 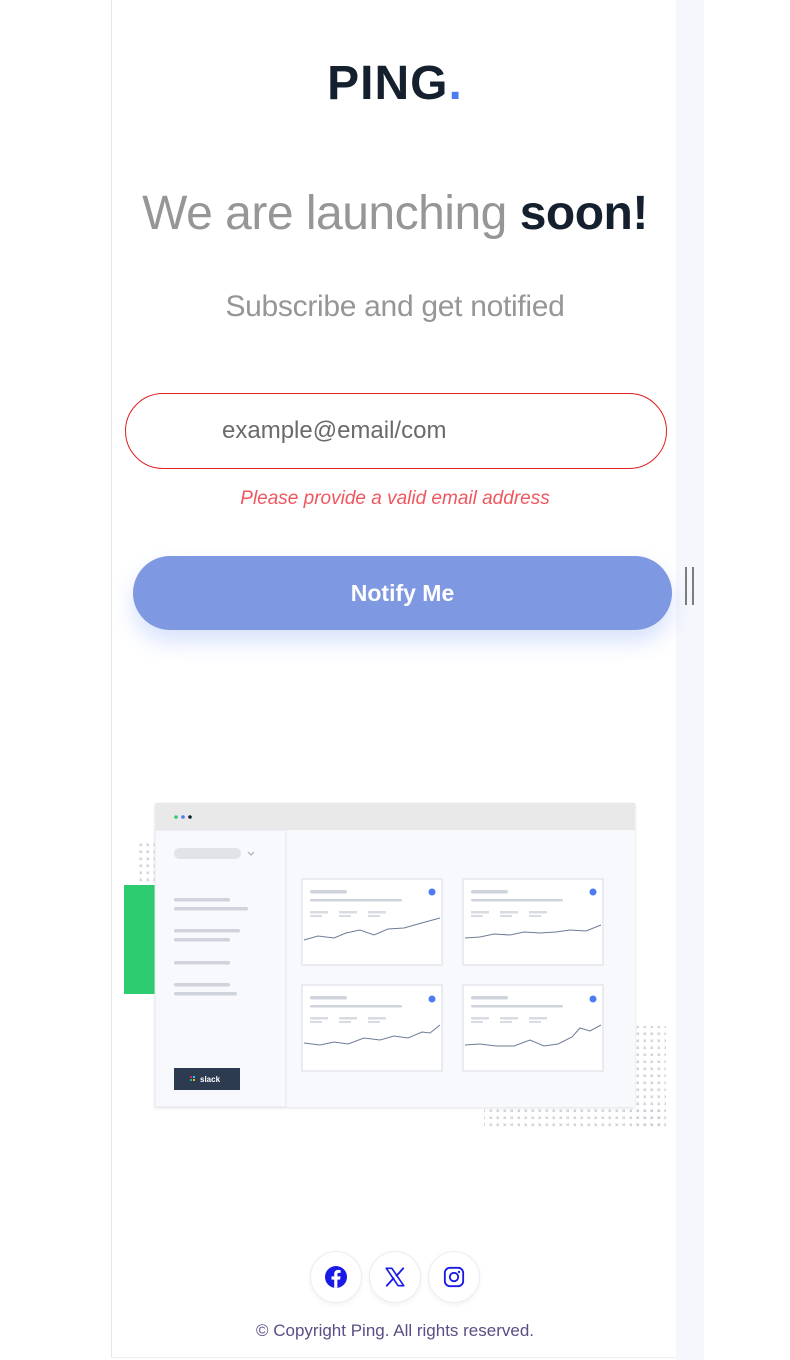 What do you see at coordinates (395, 498) in the screenshot?
I see `email-error-message: Please provide a valid email address` at bounding box center [395, 498].